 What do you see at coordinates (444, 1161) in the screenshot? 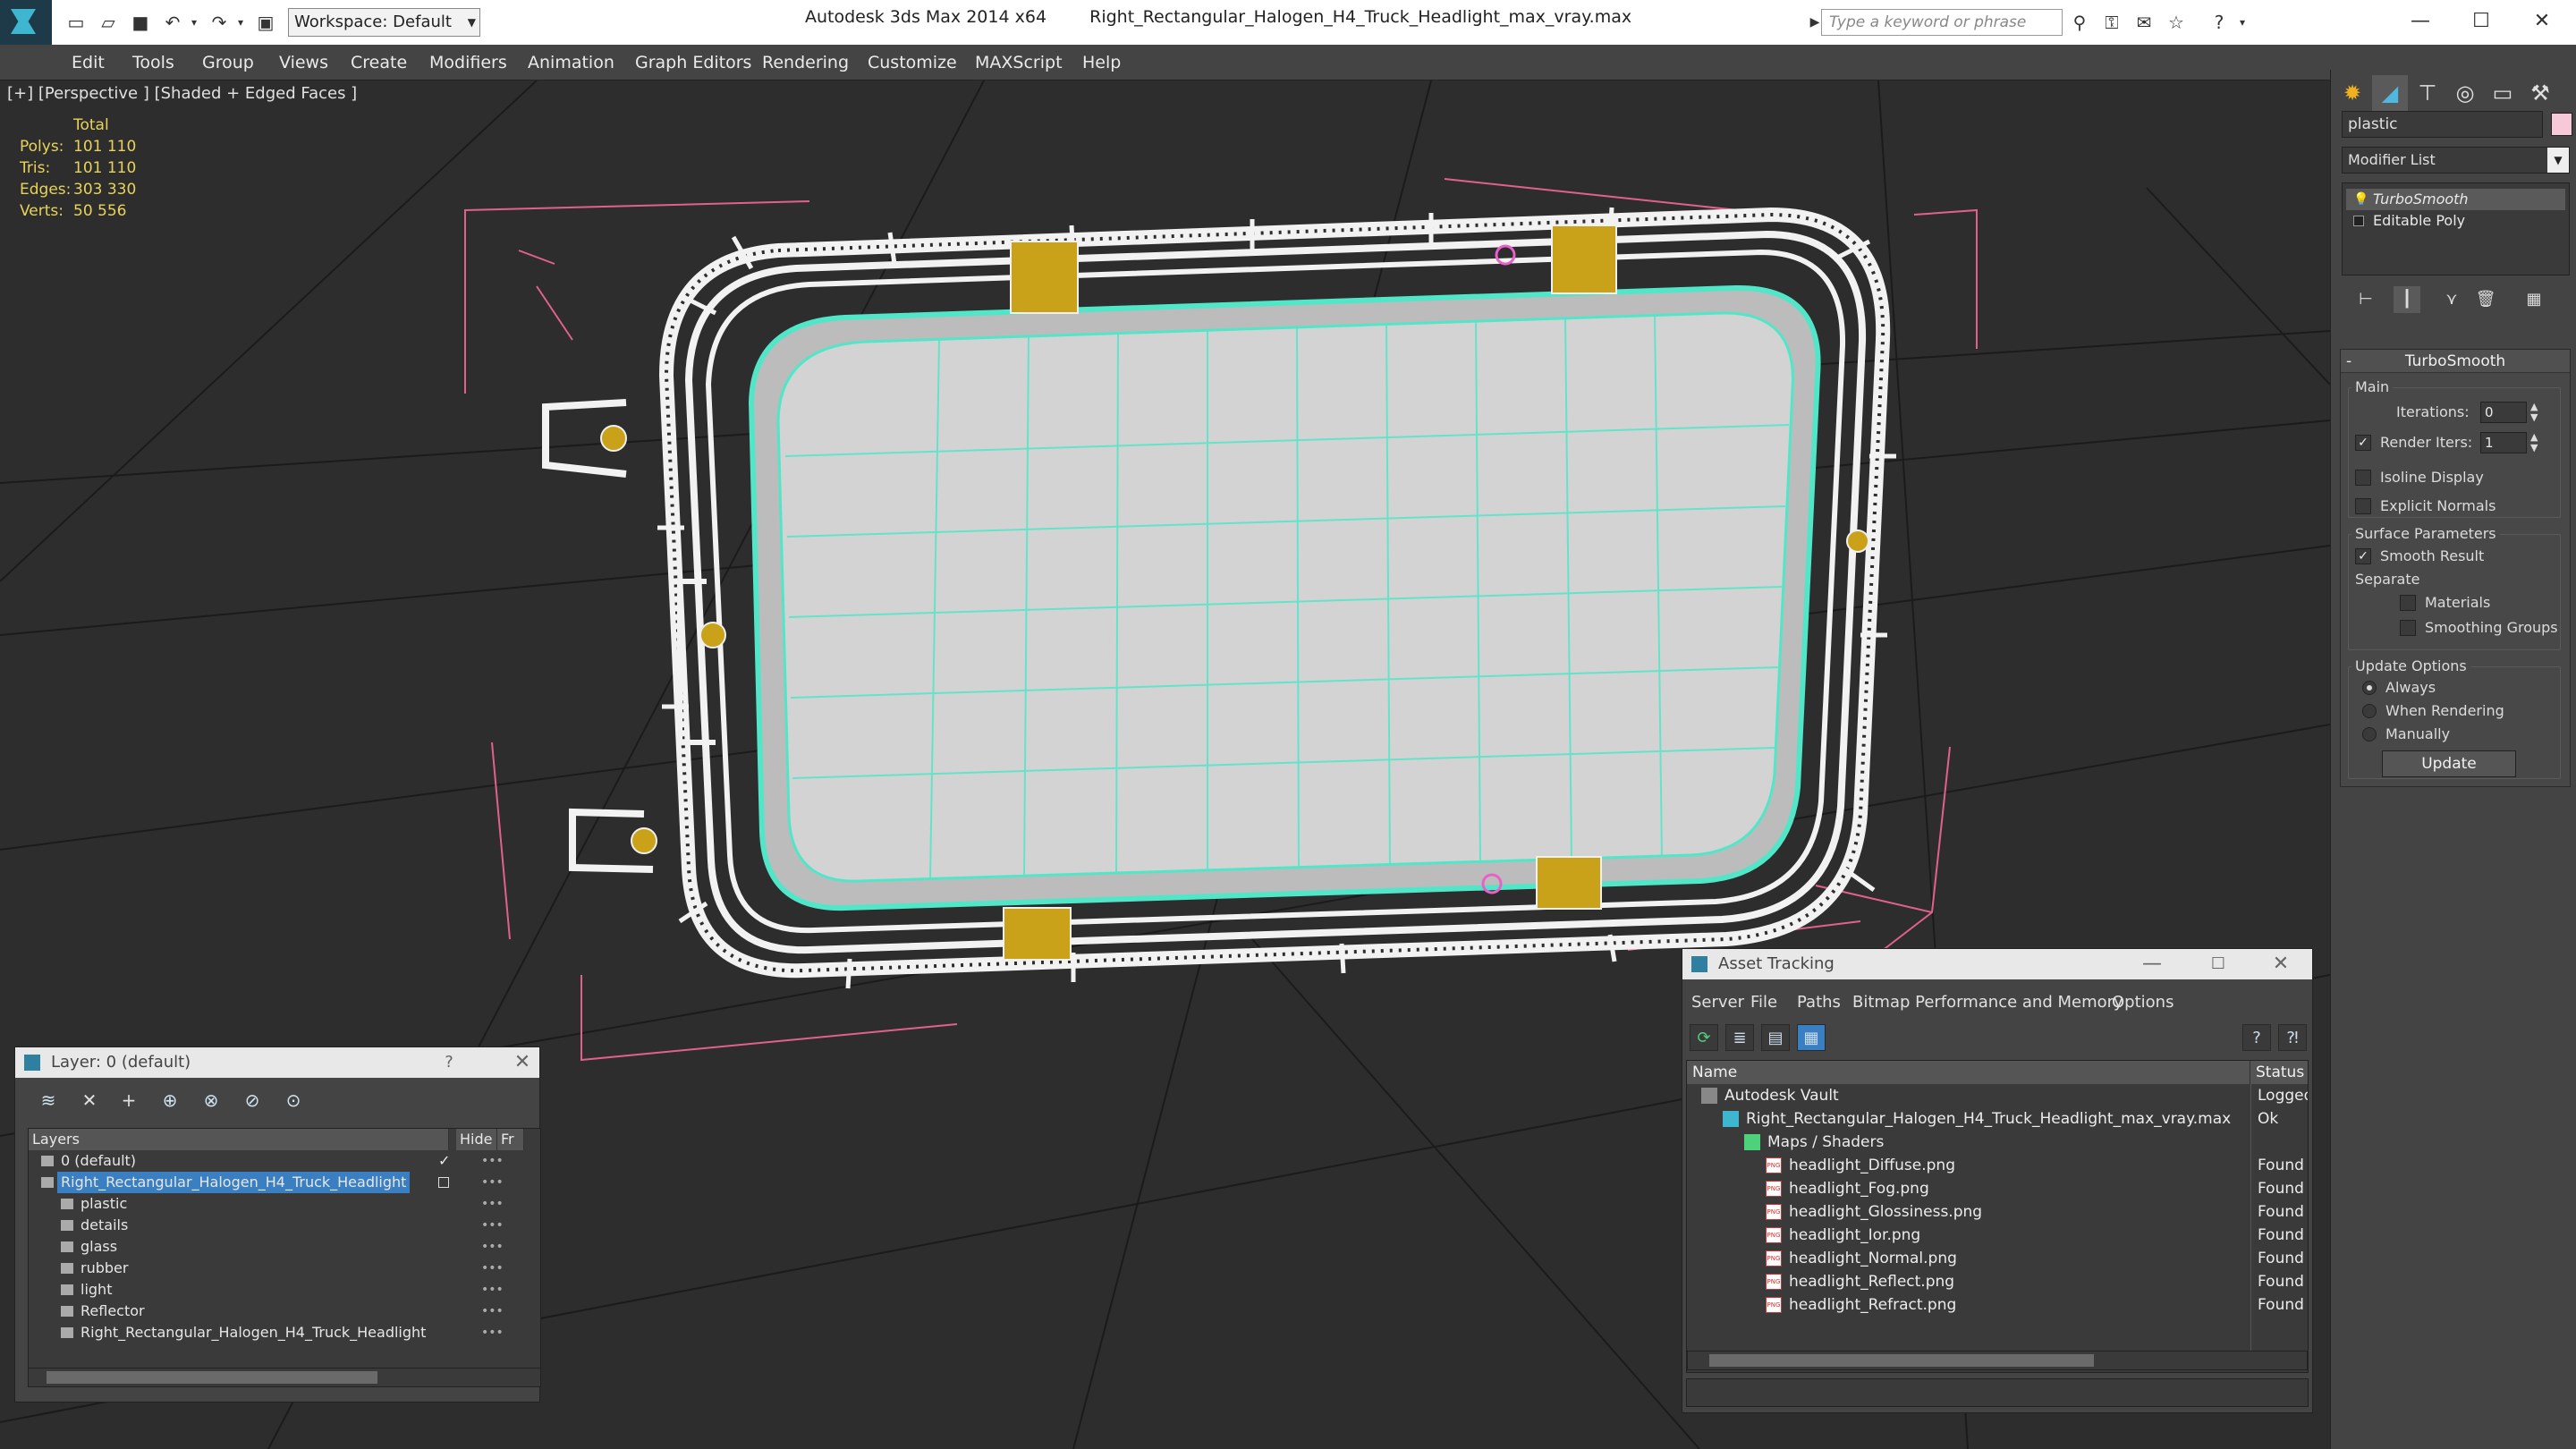
I see `current-layer-check-icon: ✓` at bounding box center [444, 1161].